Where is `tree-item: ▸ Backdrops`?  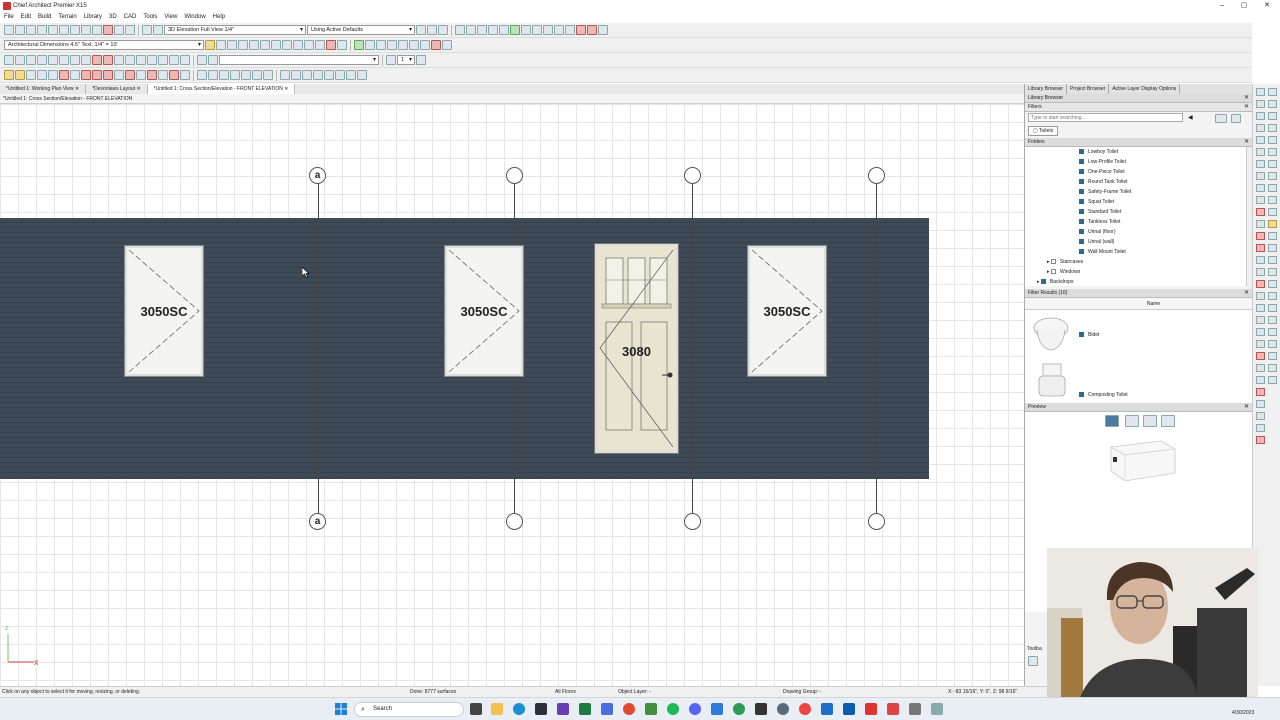 tree-item: ▸ Backdrops is located at coordinates (1144, 281).